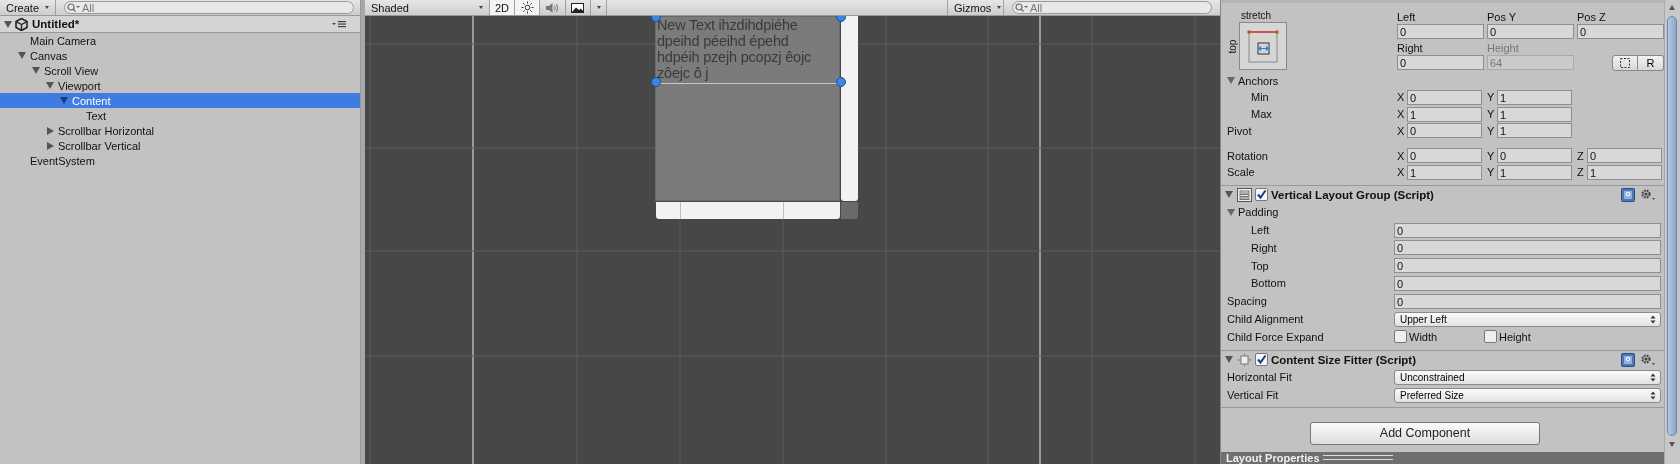  Describe the element at coordinates (976, 7) in the screenshot. I see `gizmos-dropdown: Gizmos` at that location.